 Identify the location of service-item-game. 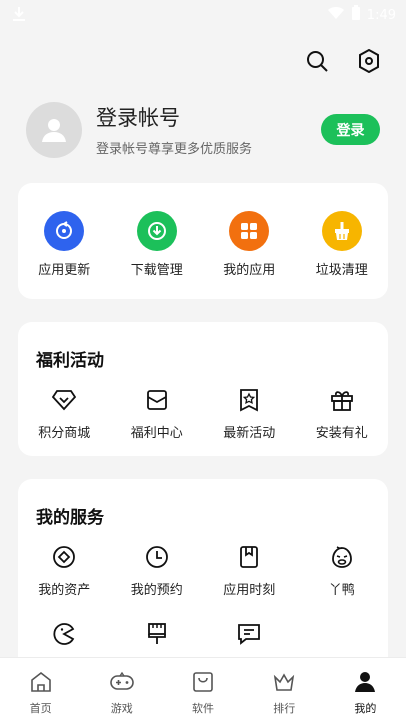
(64, 638).